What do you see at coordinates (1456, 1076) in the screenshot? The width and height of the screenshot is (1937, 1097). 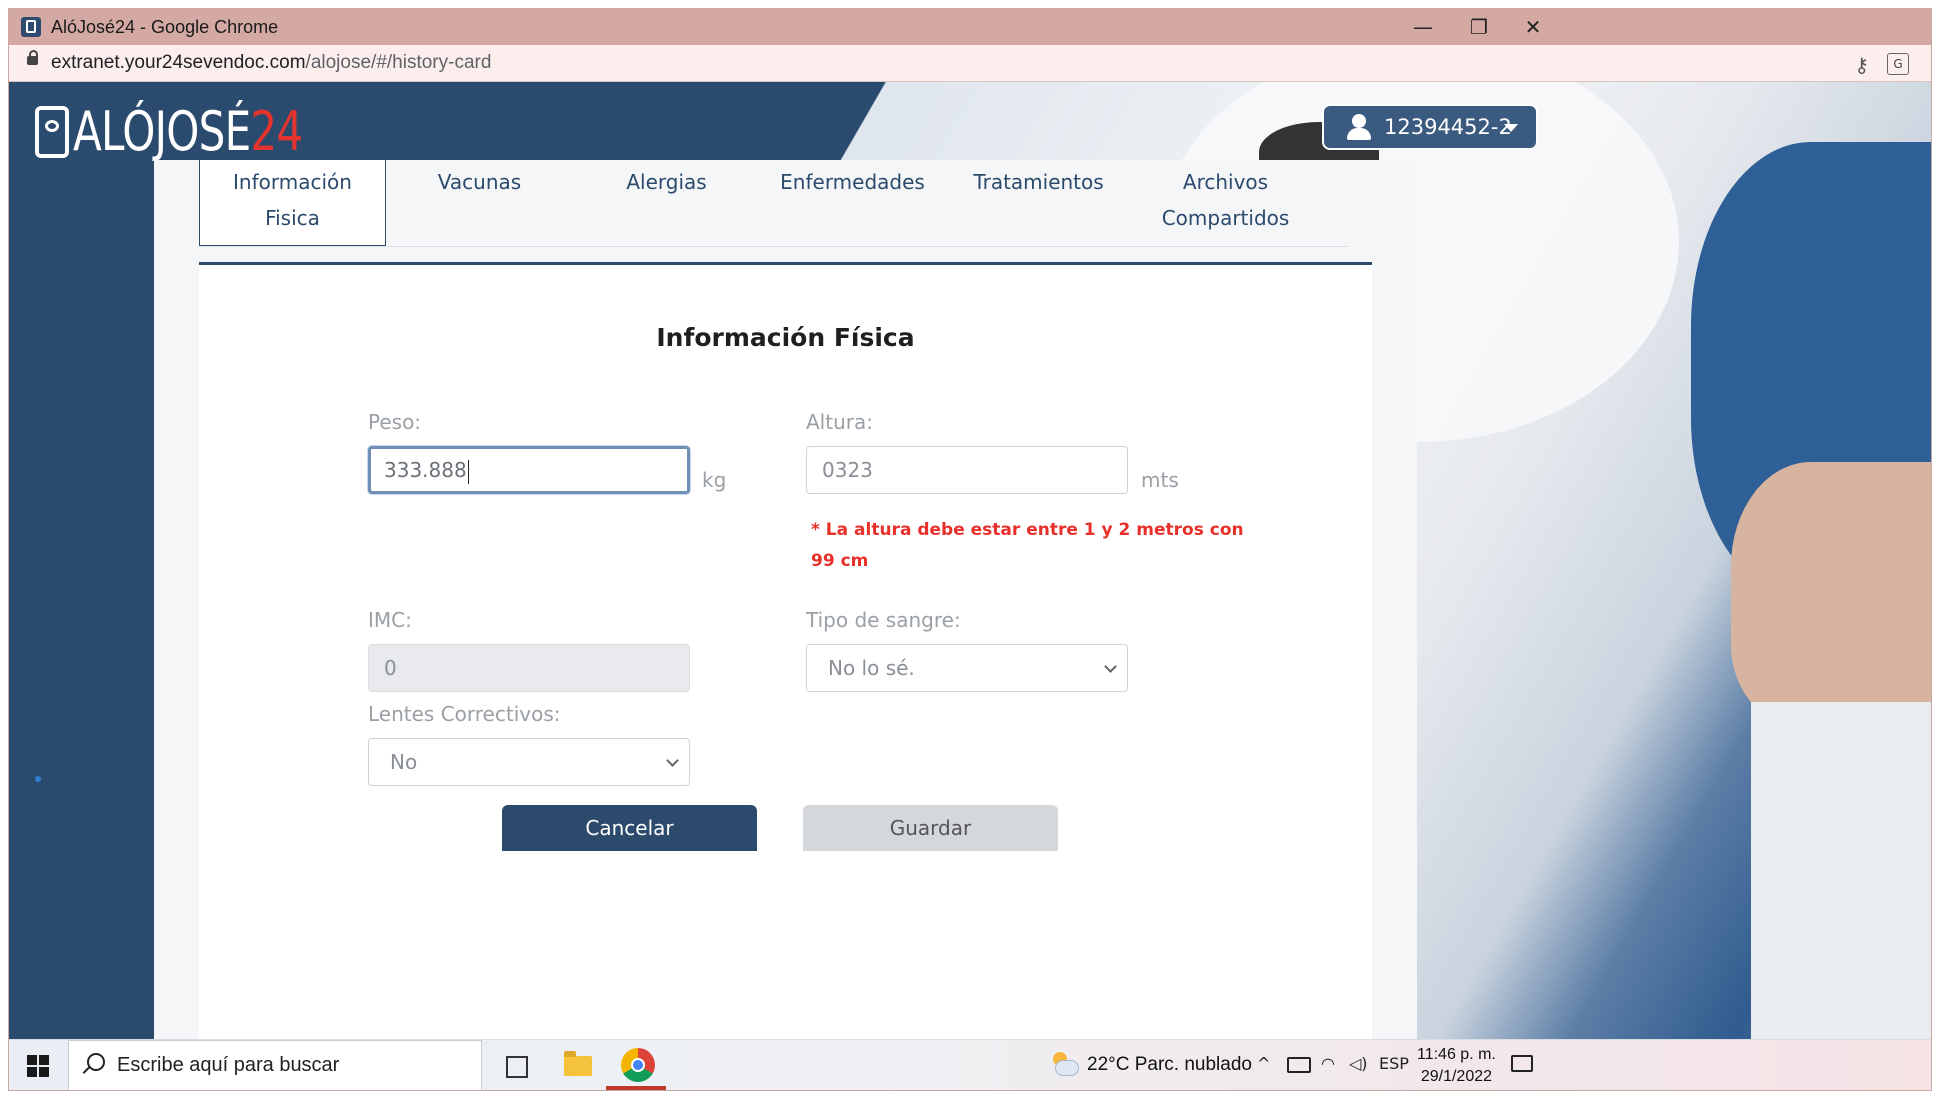 I see `clock-date: 29/1/2022` at bounding box center [1456, 1076].